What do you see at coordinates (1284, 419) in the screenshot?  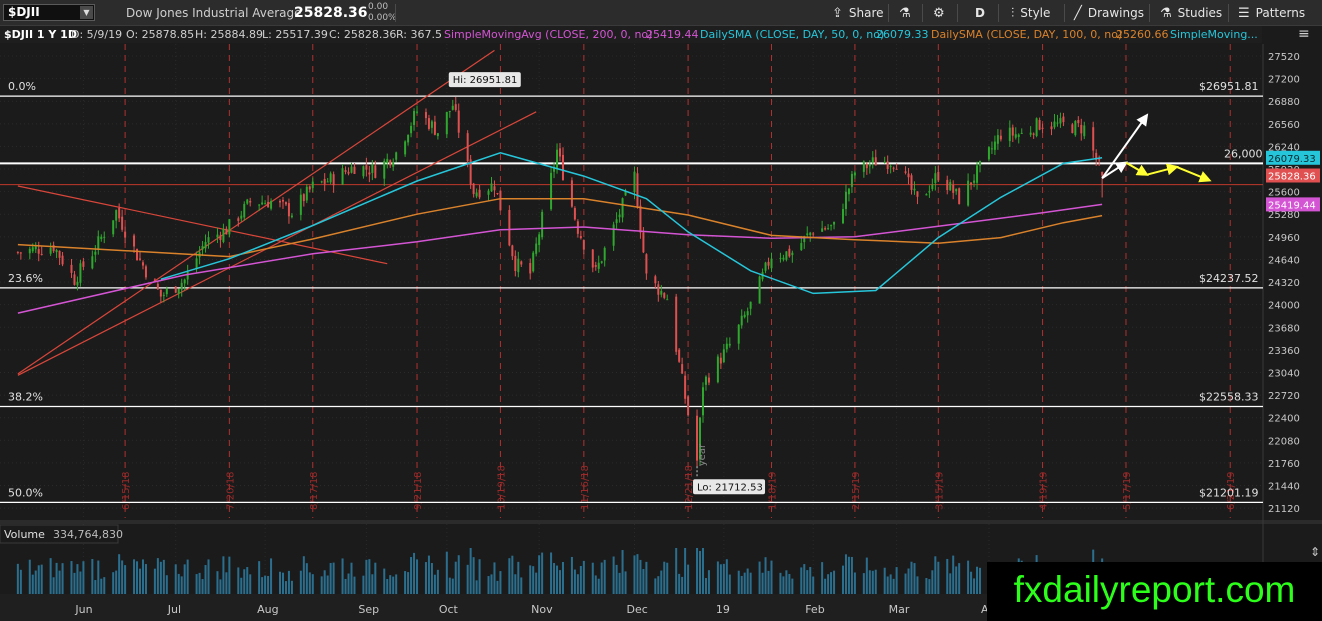 I see `y-tick-label: 22400` at bounding box center [1284, 419].